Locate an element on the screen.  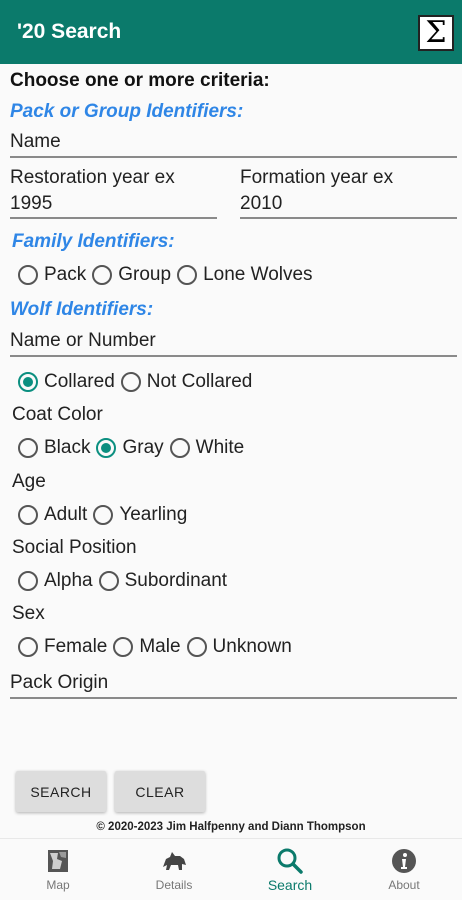
wolf-name-placeholder: Name or Number is located at coordinates (83, 340).